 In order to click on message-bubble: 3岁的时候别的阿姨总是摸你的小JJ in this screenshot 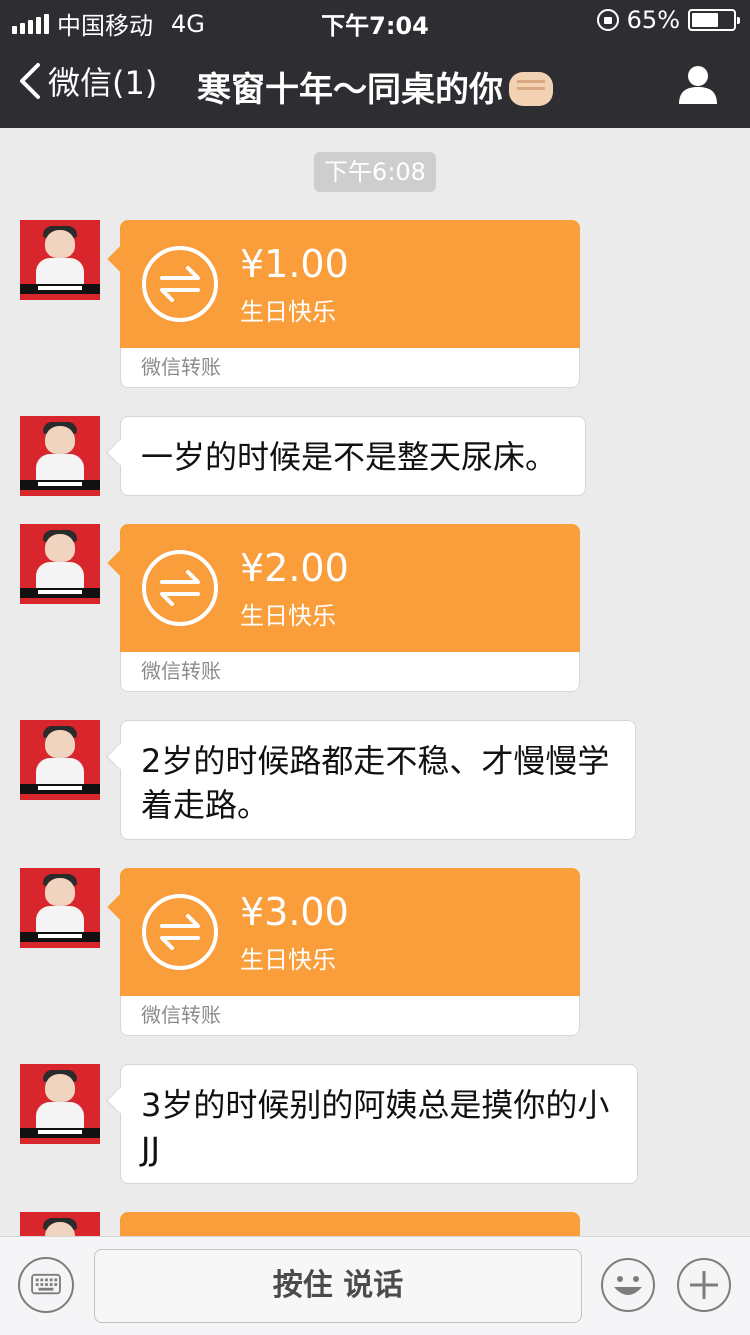, I will do `click(379, 1124)`.